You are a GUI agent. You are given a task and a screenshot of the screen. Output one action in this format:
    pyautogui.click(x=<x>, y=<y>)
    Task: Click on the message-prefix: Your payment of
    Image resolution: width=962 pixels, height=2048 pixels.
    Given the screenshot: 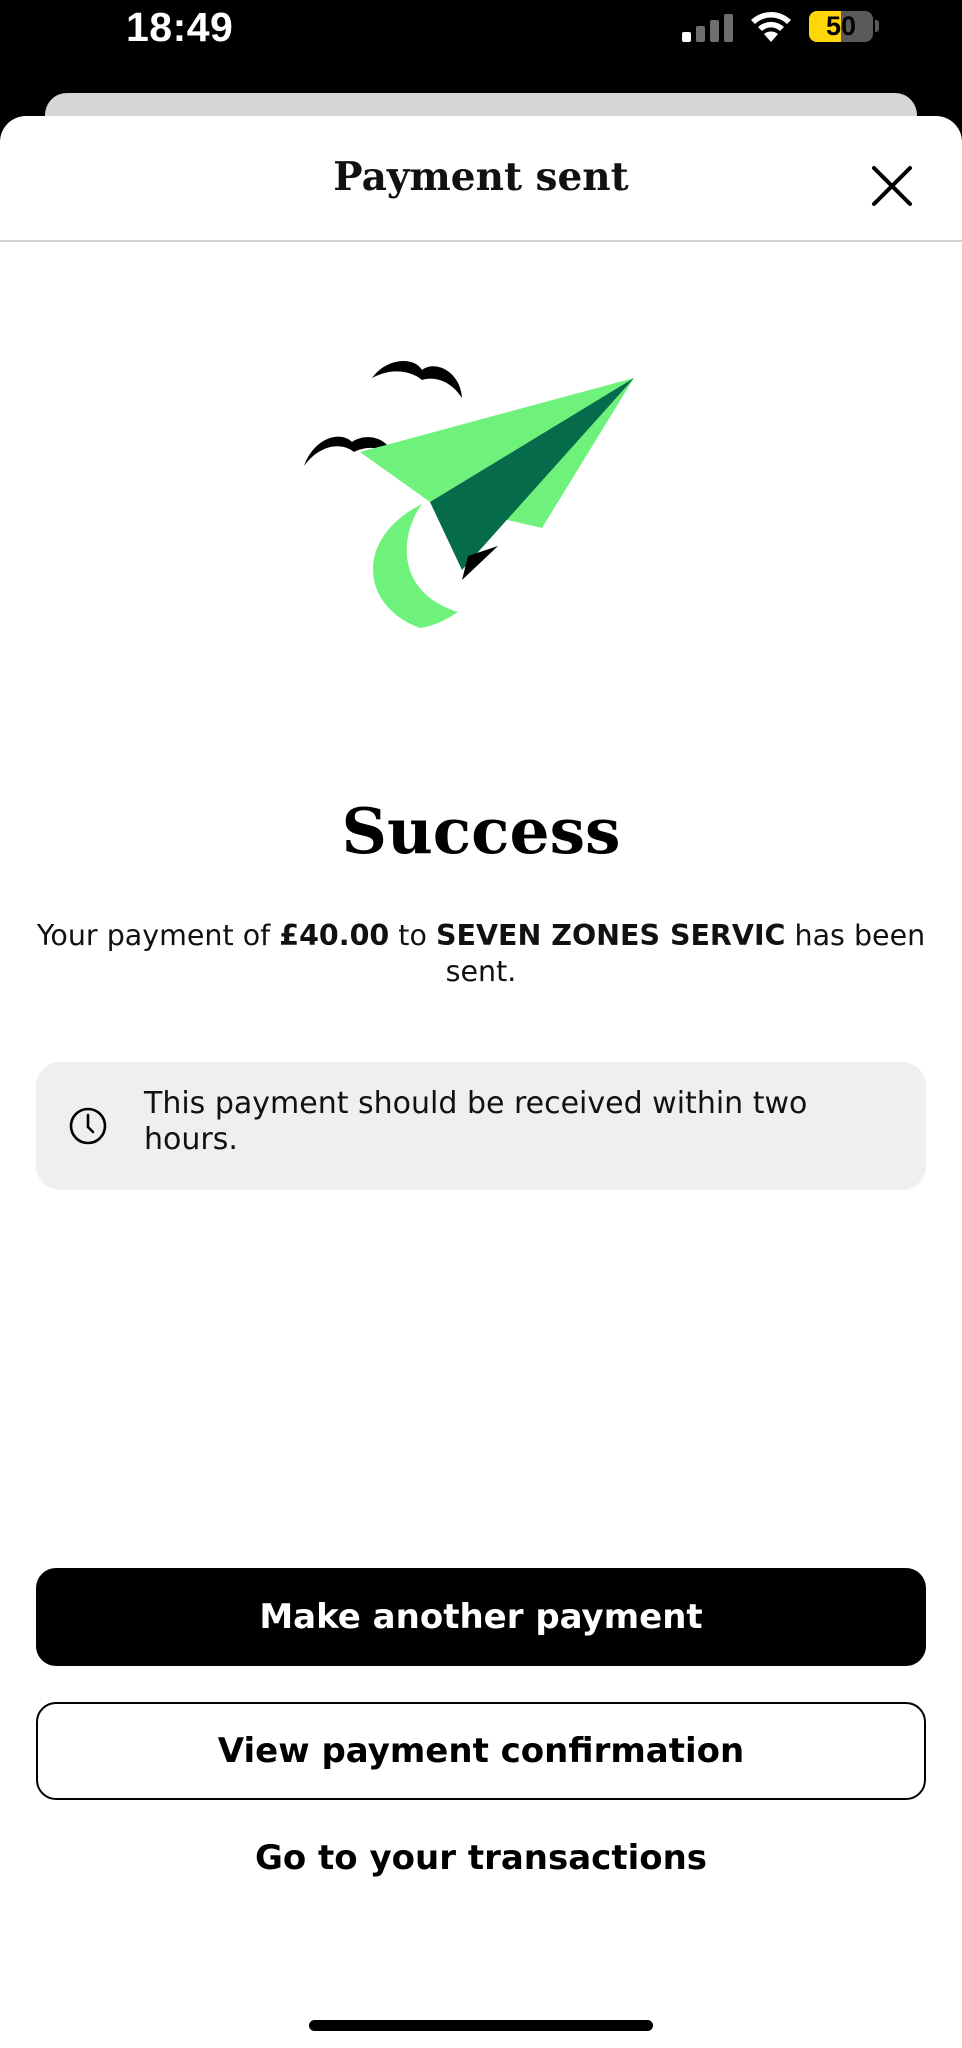 What is the action you would take?
    pyautogui.click(x=158, y=935)
    